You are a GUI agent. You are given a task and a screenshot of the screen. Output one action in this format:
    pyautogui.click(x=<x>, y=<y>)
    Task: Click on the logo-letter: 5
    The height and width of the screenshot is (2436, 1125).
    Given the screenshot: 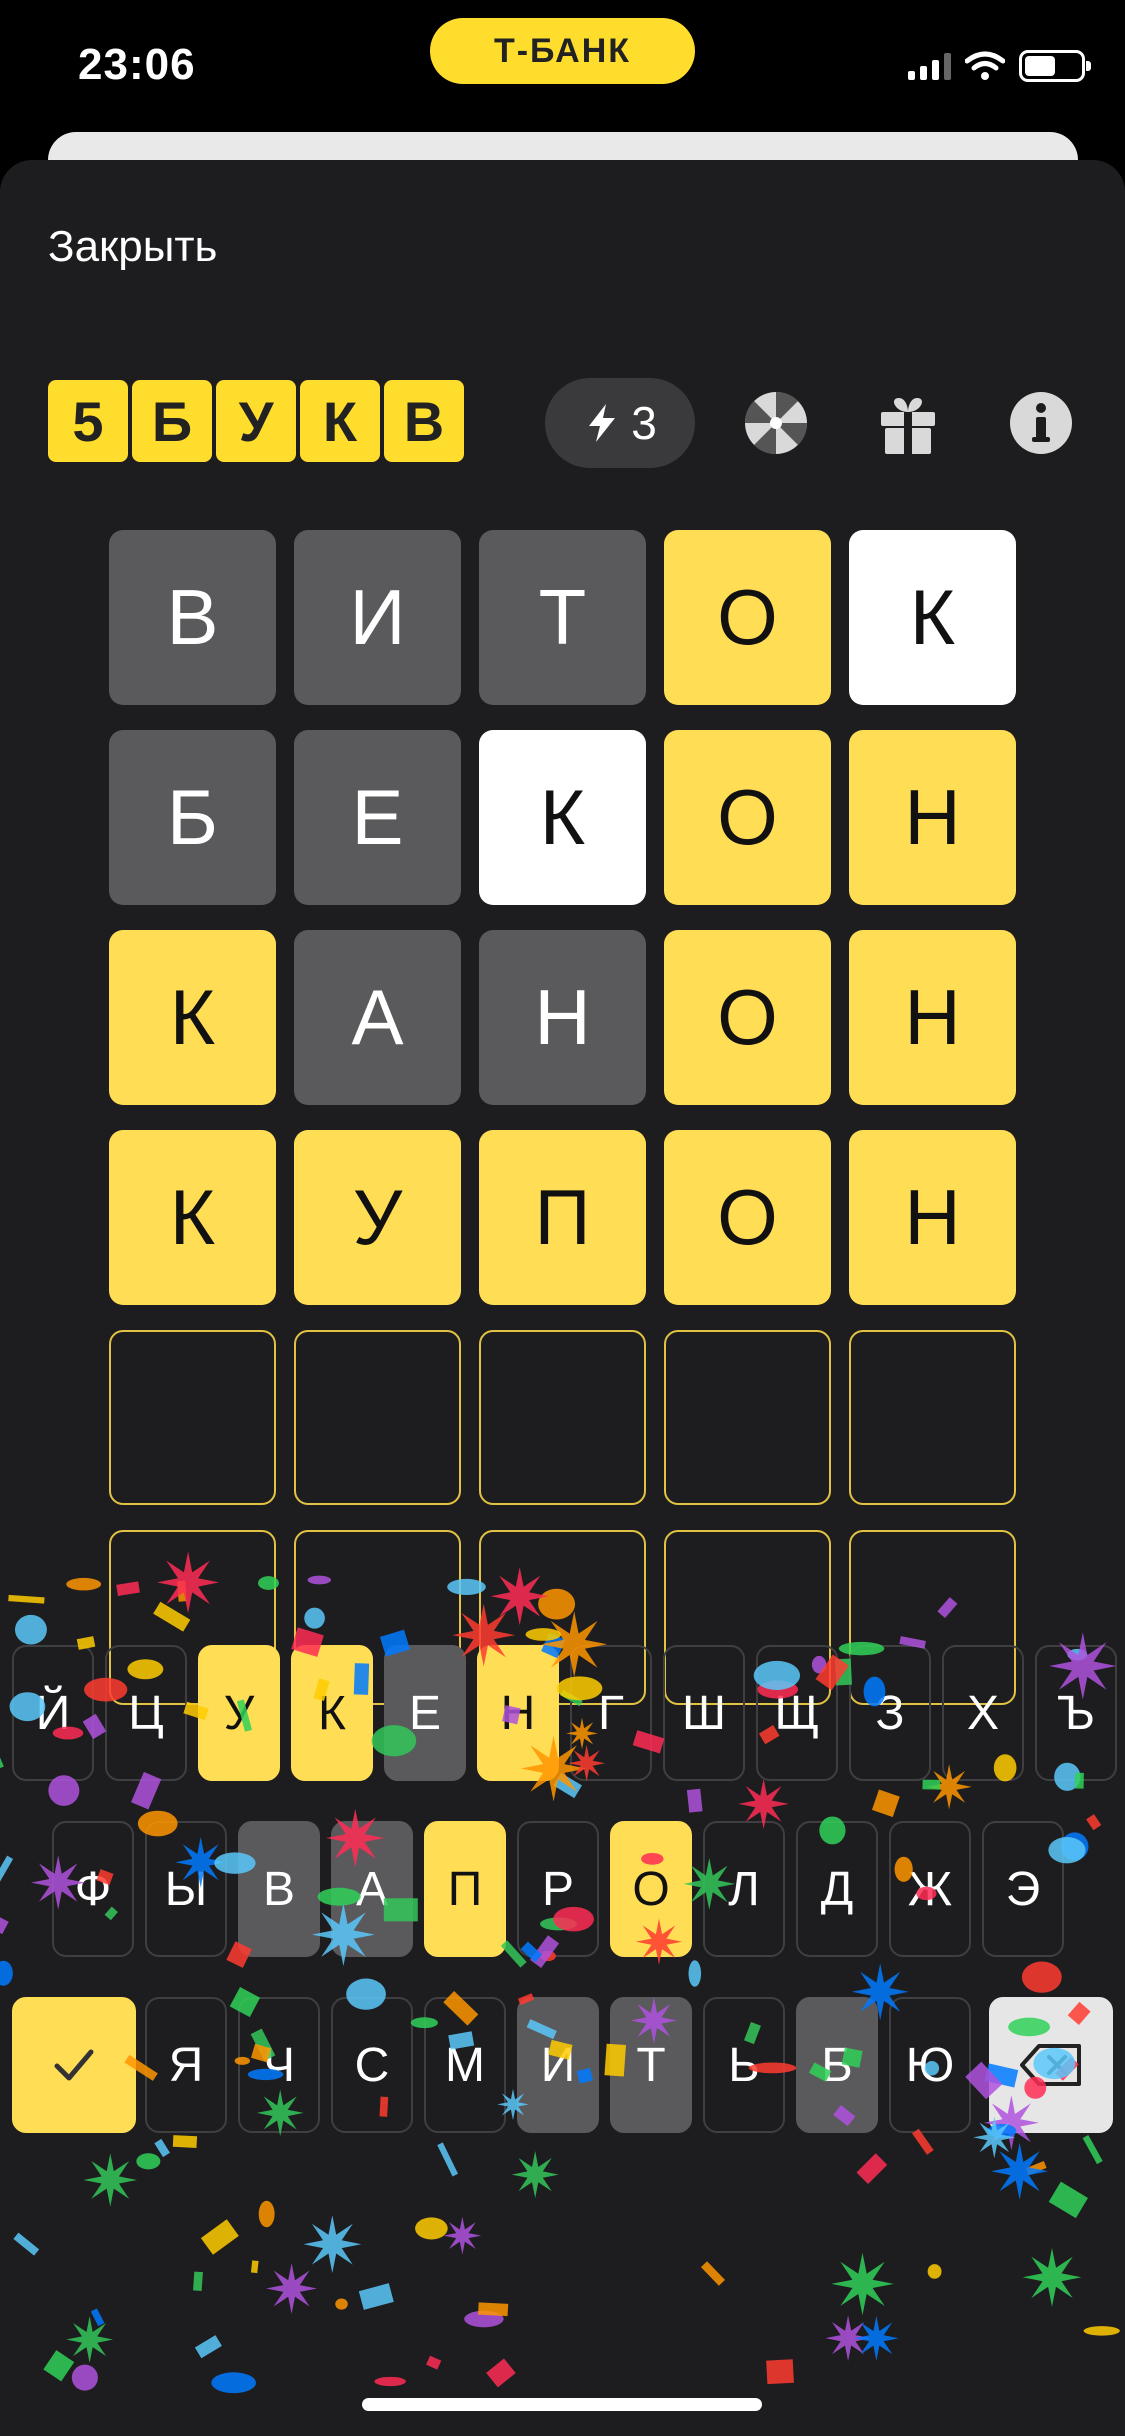 What is the action you would take?
    pyautogui.click(x=88, y=421)
    